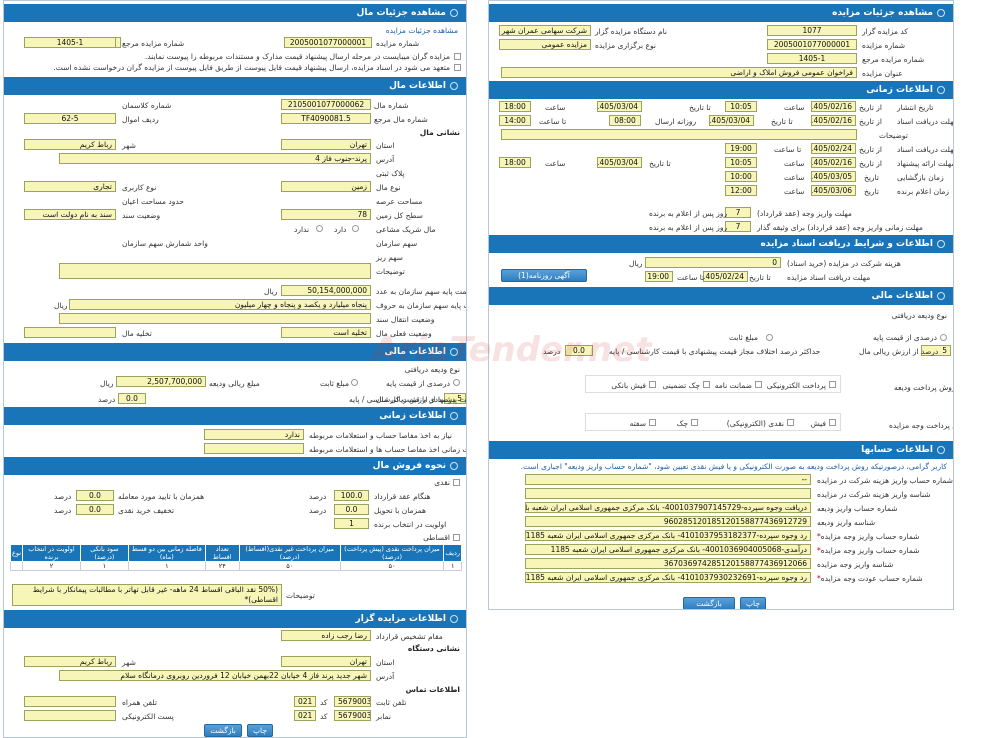  I want to click on sale-method-header: نحوه فروش مال, so click(235, 466).